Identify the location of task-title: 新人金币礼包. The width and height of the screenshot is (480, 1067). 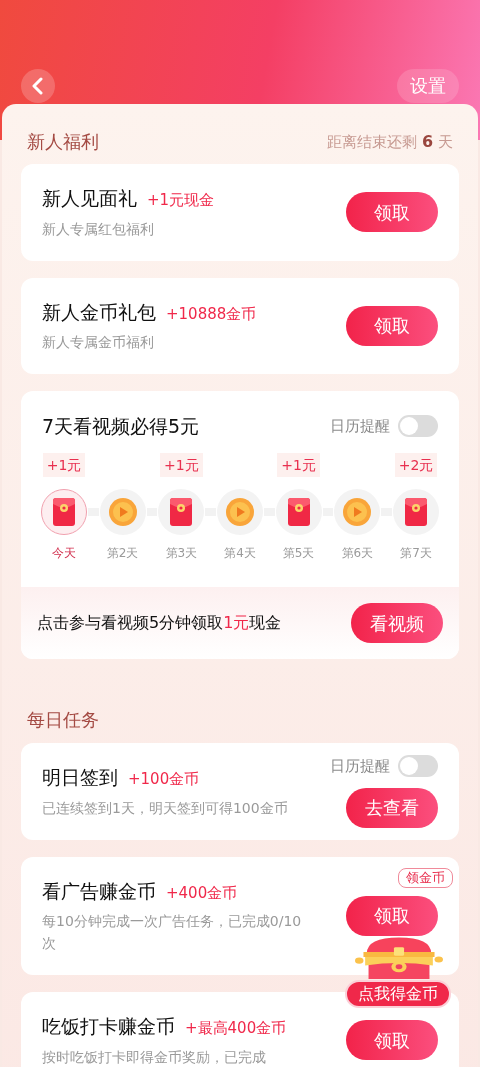
(99, 312).